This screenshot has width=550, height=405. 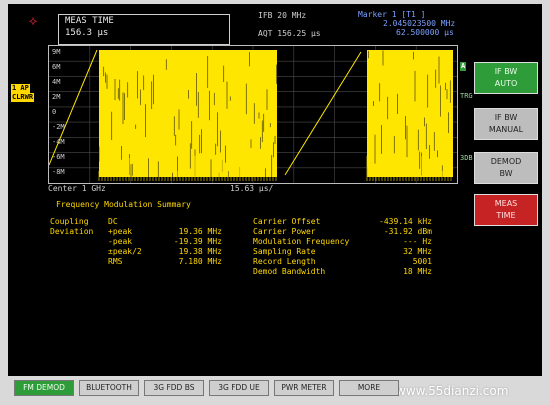 I want to click on deviation-value: -19.39 MHz, so click(x=197, y=241).